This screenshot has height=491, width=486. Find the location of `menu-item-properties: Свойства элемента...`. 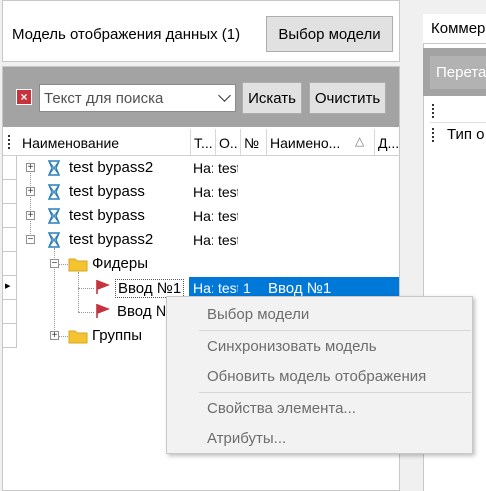

menu-item-properties: Свойства элемента... is located at coordinates (281, 408).